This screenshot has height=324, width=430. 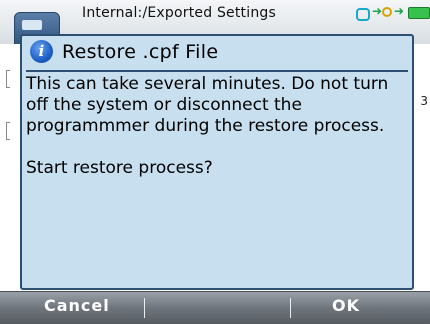 What do you see at coordinates (217, 71) in the screenshot?
I see `dialog-divider` at bounding box center [217, 71].